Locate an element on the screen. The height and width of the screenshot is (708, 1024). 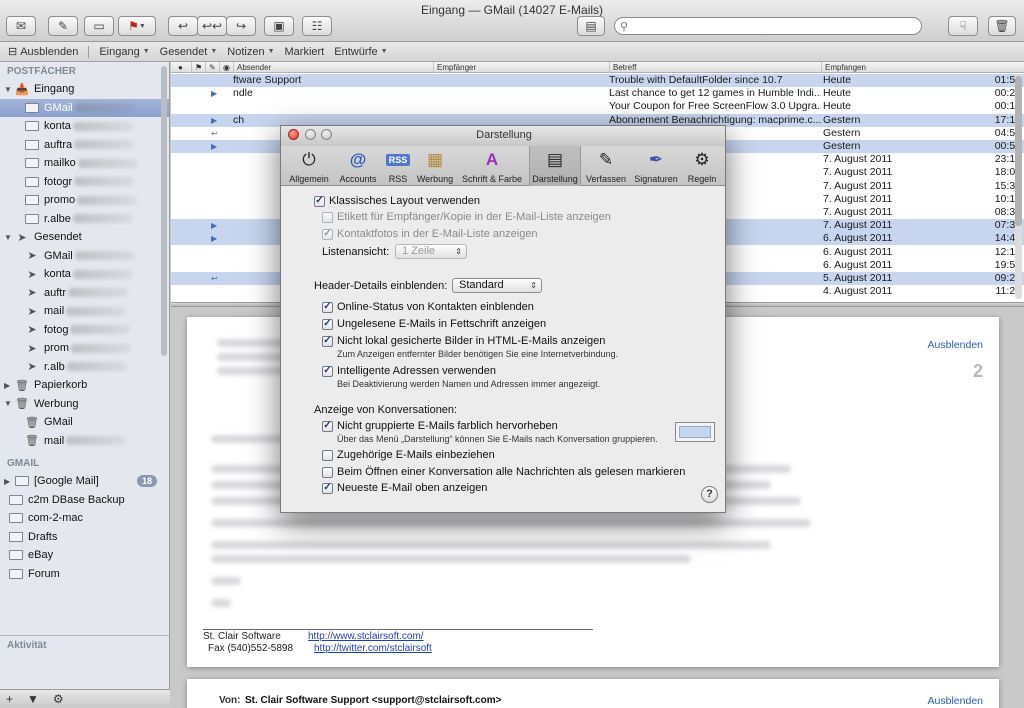
sidebar-item-ads-account: 🗑 GMail is located at coordinates (84, 422).